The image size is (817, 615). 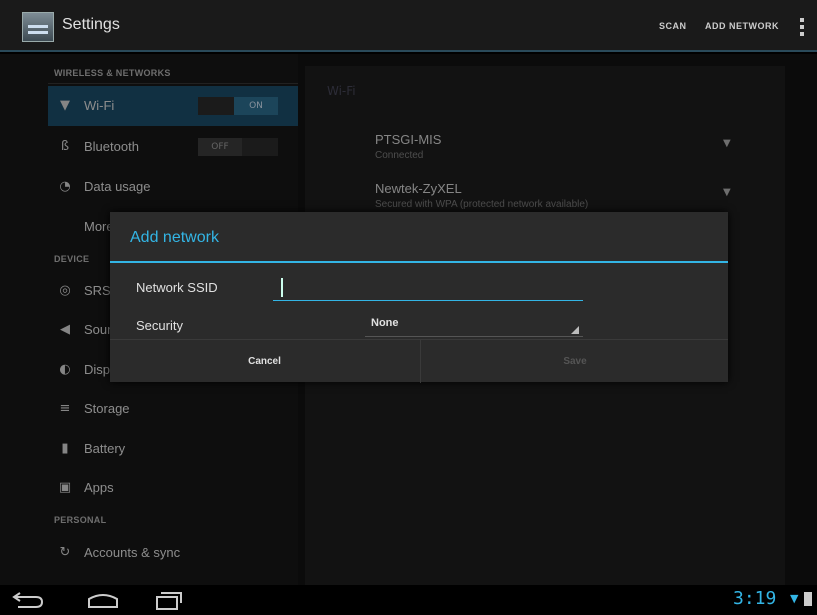 What do you see at coordinates (755, 598) in the screenshot?
I see `status-clock: 3:19` at bounding box center [755, 598].